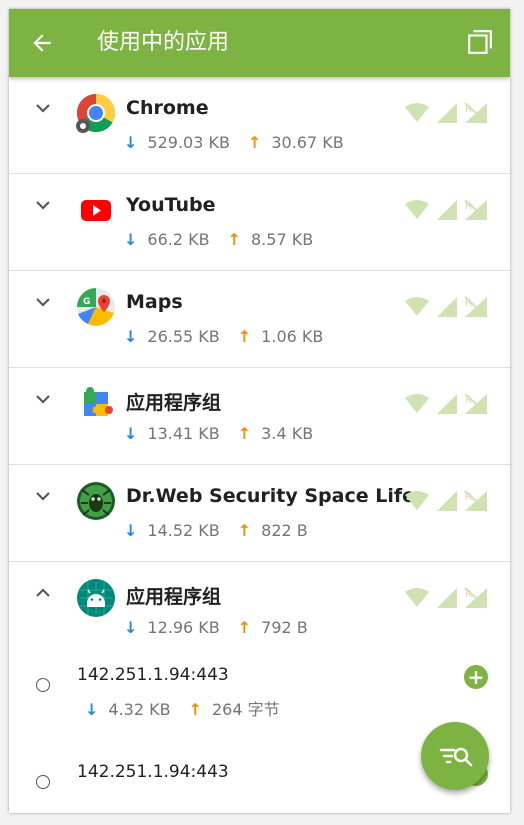 Image resolution: width=524 pixels, height=825 pixels. I want to click on window-icon, so click(480, 42).